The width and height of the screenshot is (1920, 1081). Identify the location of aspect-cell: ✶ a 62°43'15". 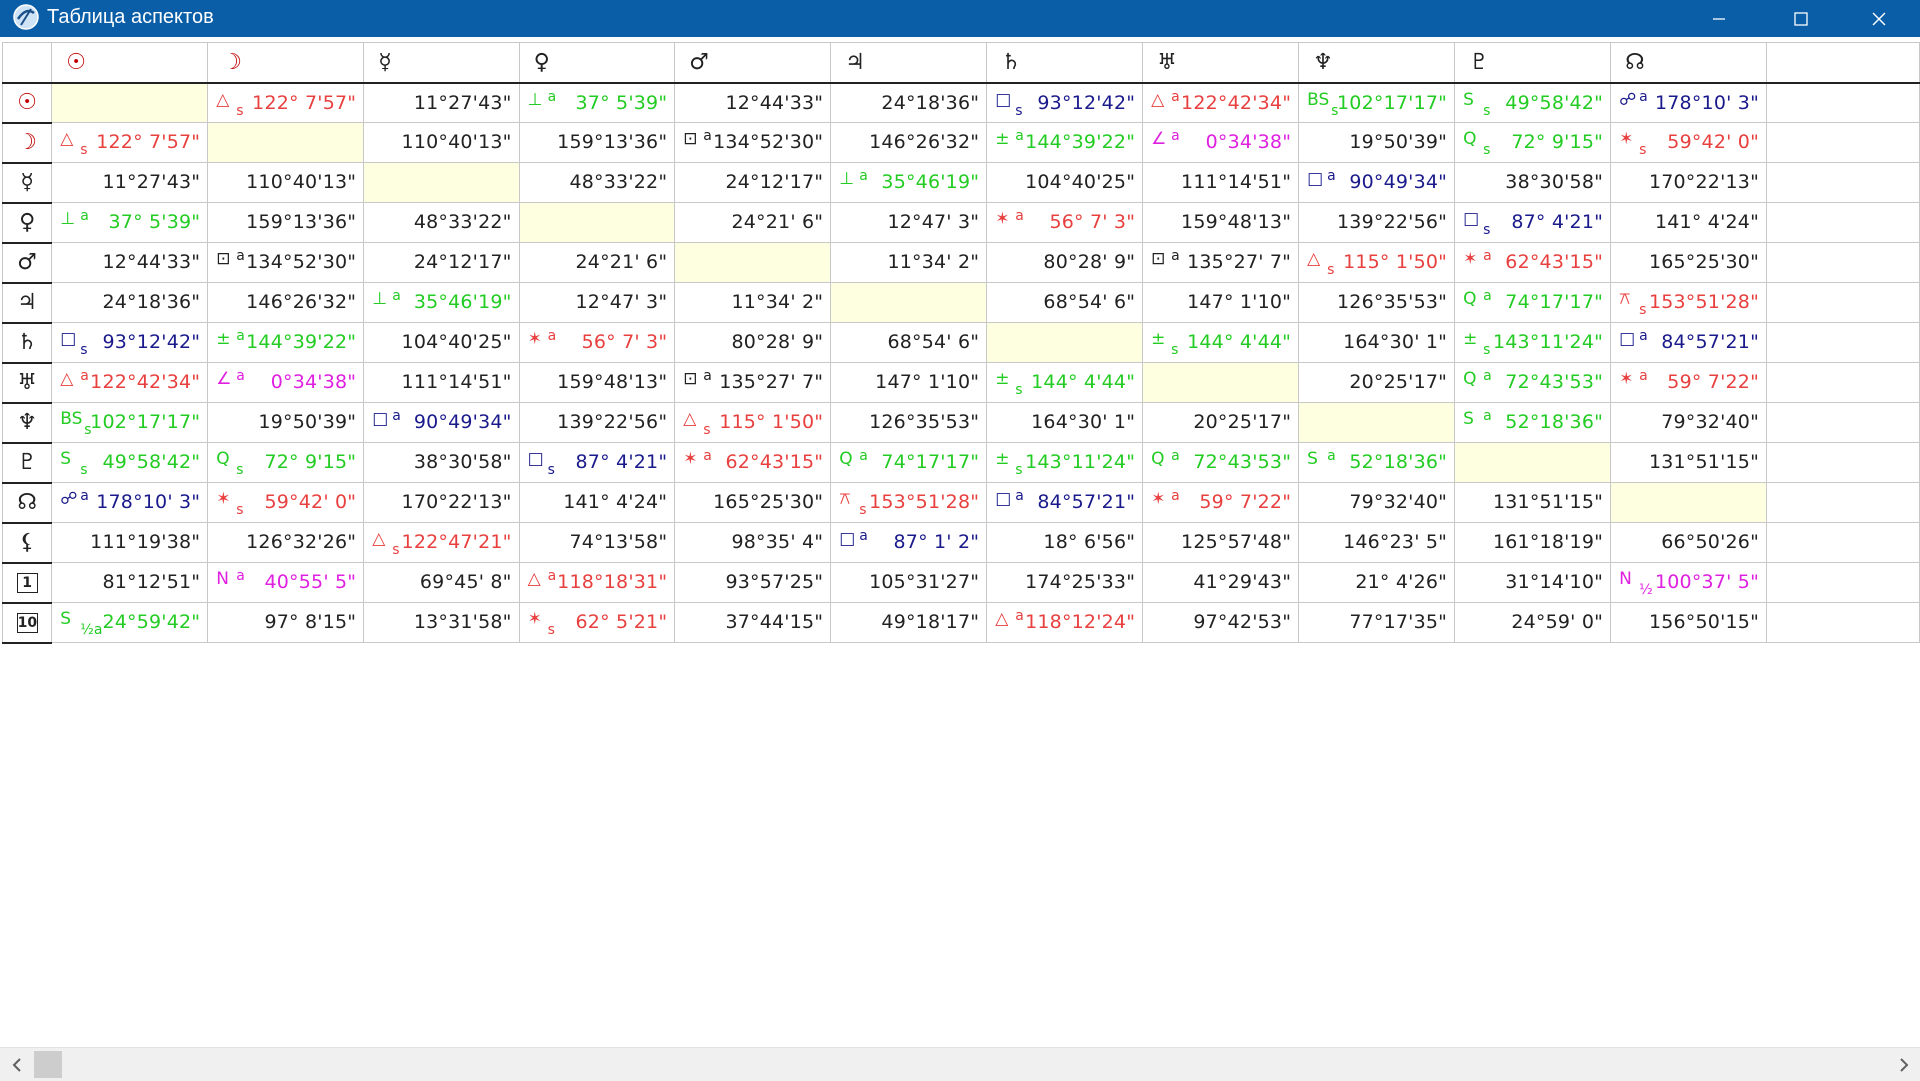
(1533, 262).